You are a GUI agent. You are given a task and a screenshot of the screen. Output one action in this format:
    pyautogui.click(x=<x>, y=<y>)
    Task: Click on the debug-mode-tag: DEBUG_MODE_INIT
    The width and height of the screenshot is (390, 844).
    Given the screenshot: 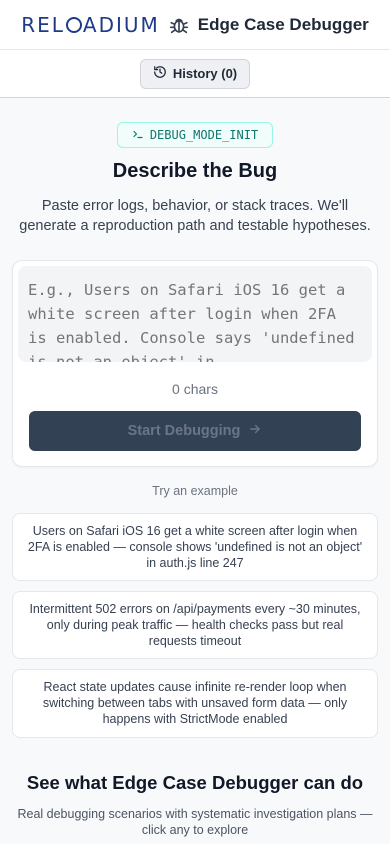 What is the action you would take?
    pyautogui.click(x=195, y=135)
    